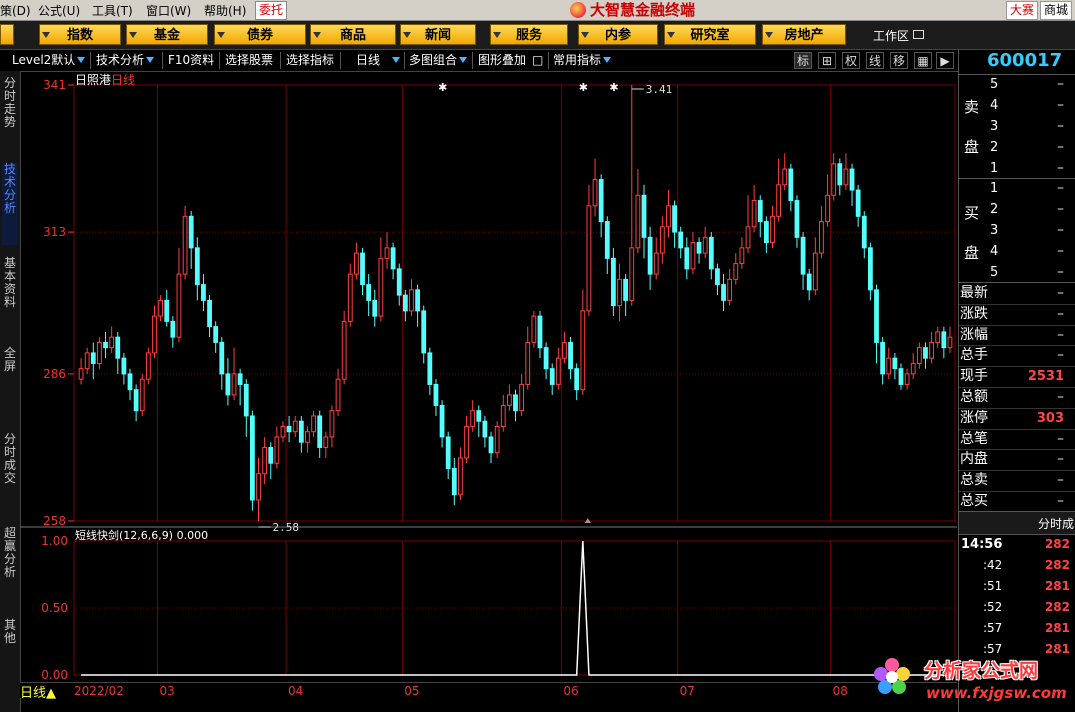 This screenshot has width=1075, height=712. Describe the element at coordinates (1017, 501) in the screenshot. I see `stat-row: 总买 –` at that location.